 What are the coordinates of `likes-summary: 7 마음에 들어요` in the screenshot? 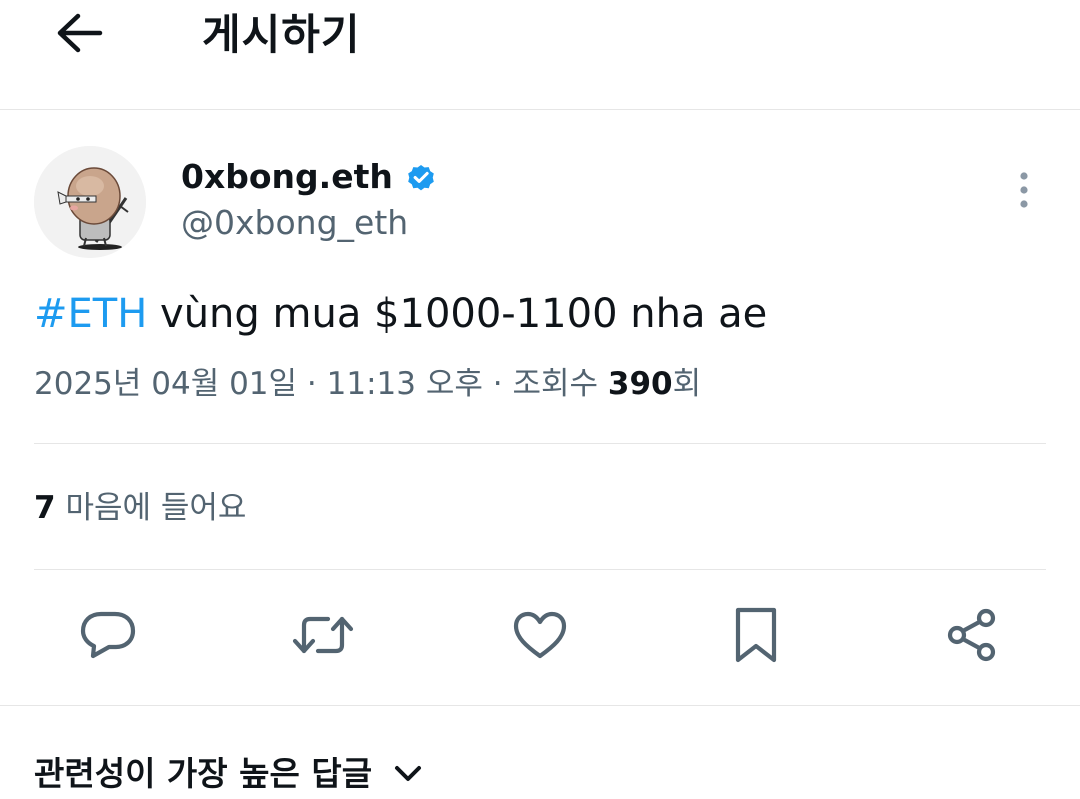 It's located at (140, 508).